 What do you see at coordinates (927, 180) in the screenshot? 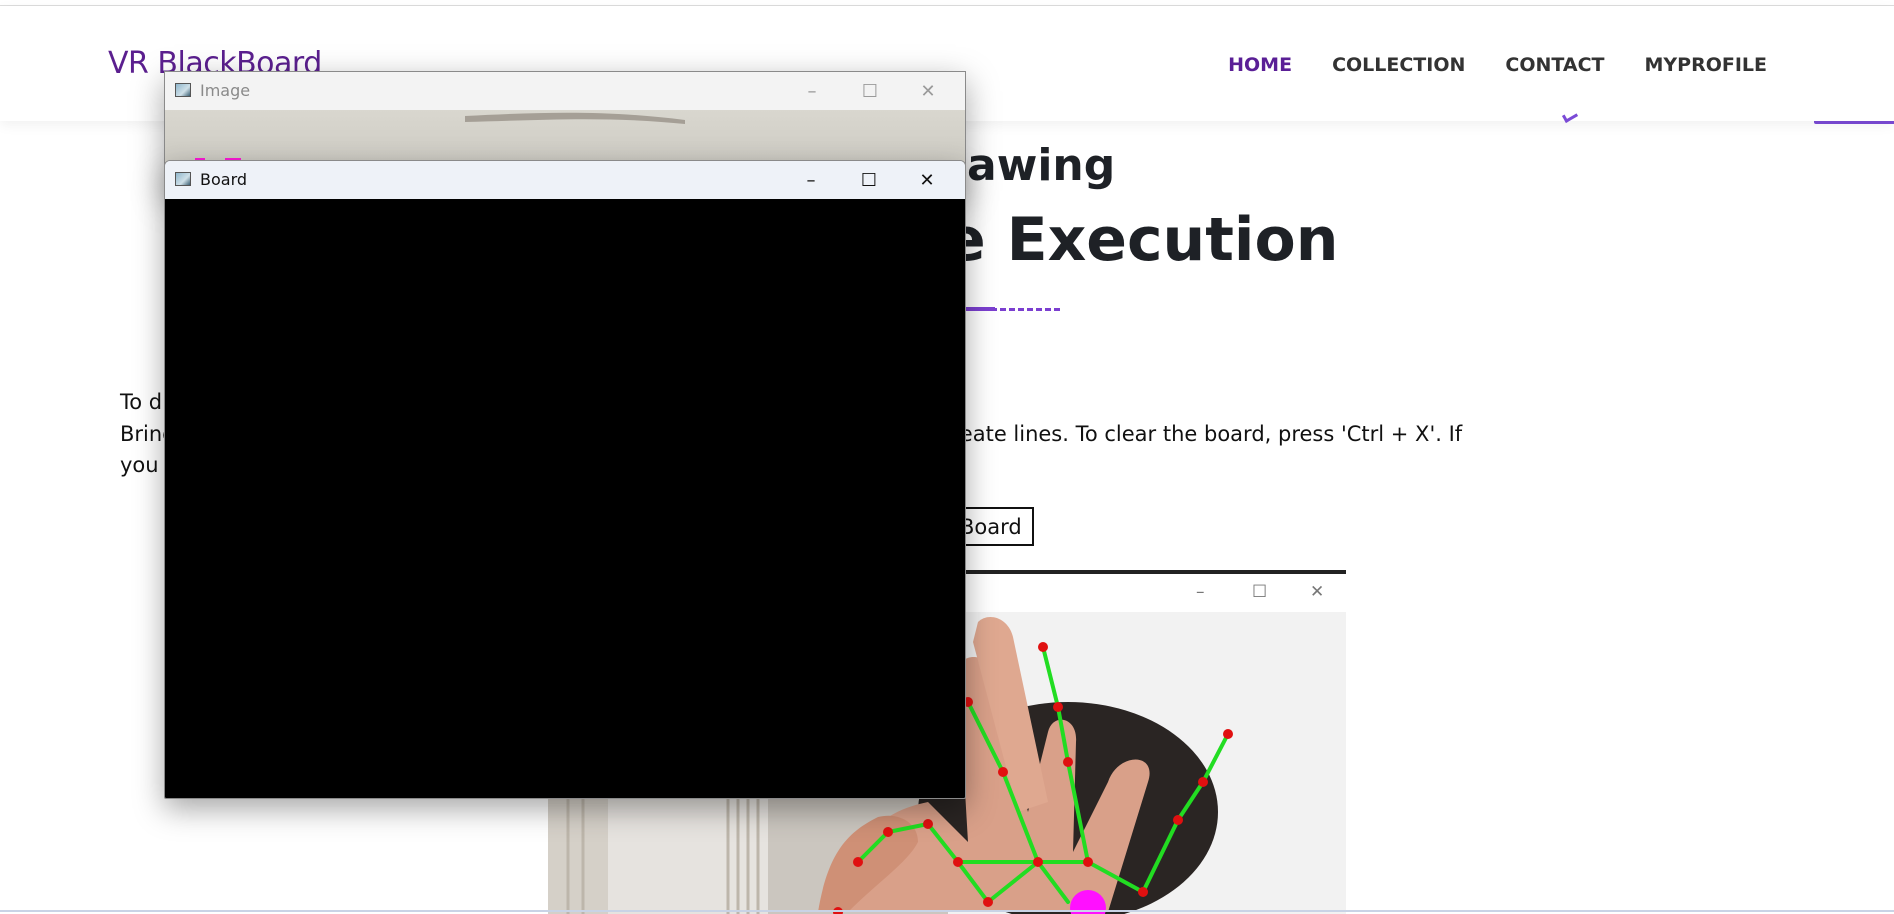
I see `board-close-icon: ✕` at bounding box center [927, 180].